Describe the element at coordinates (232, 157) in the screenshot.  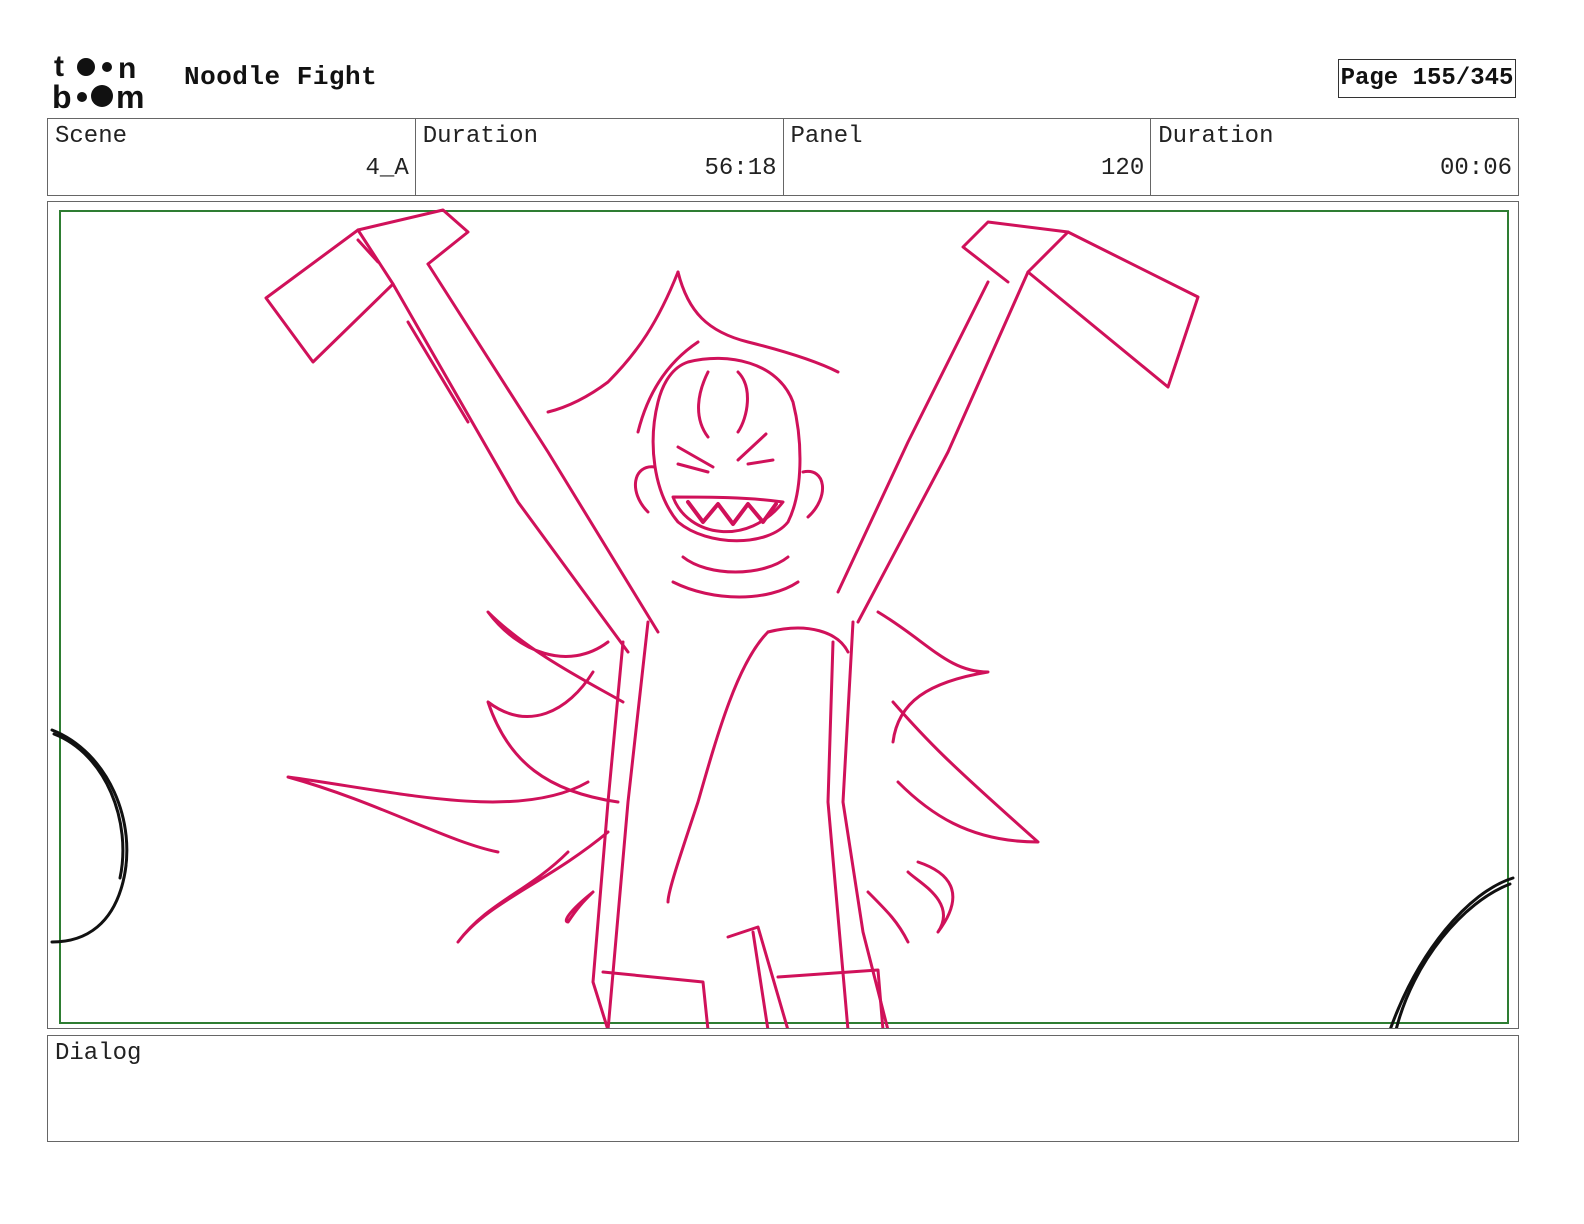
I see `scene-cell: Scene 4_A` at that location.